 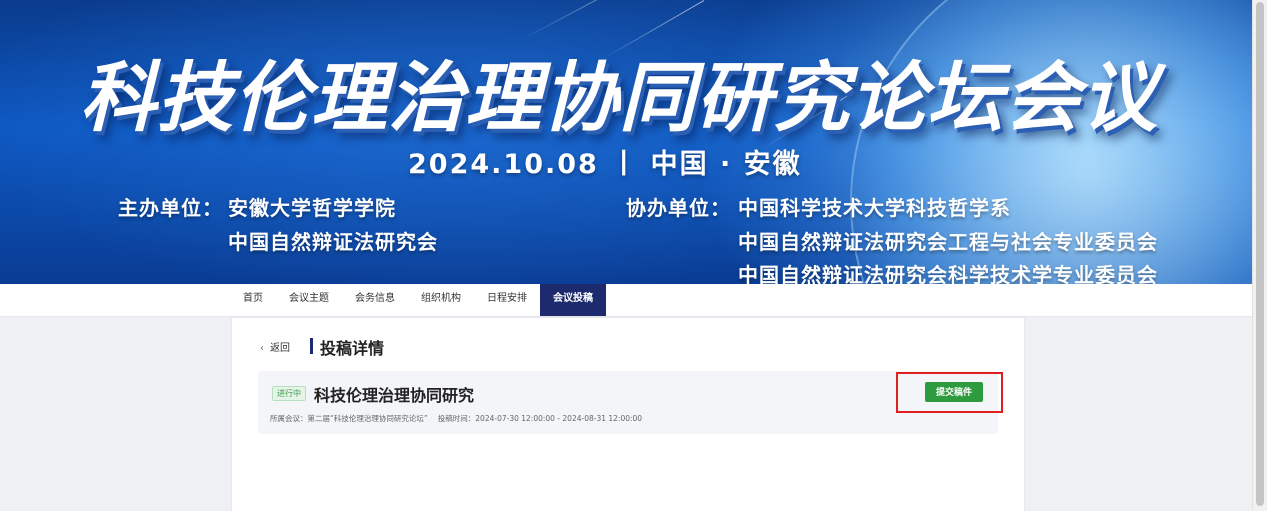 I want to click on nav-item-organization: 组织机构, so click(x=441, y=300).